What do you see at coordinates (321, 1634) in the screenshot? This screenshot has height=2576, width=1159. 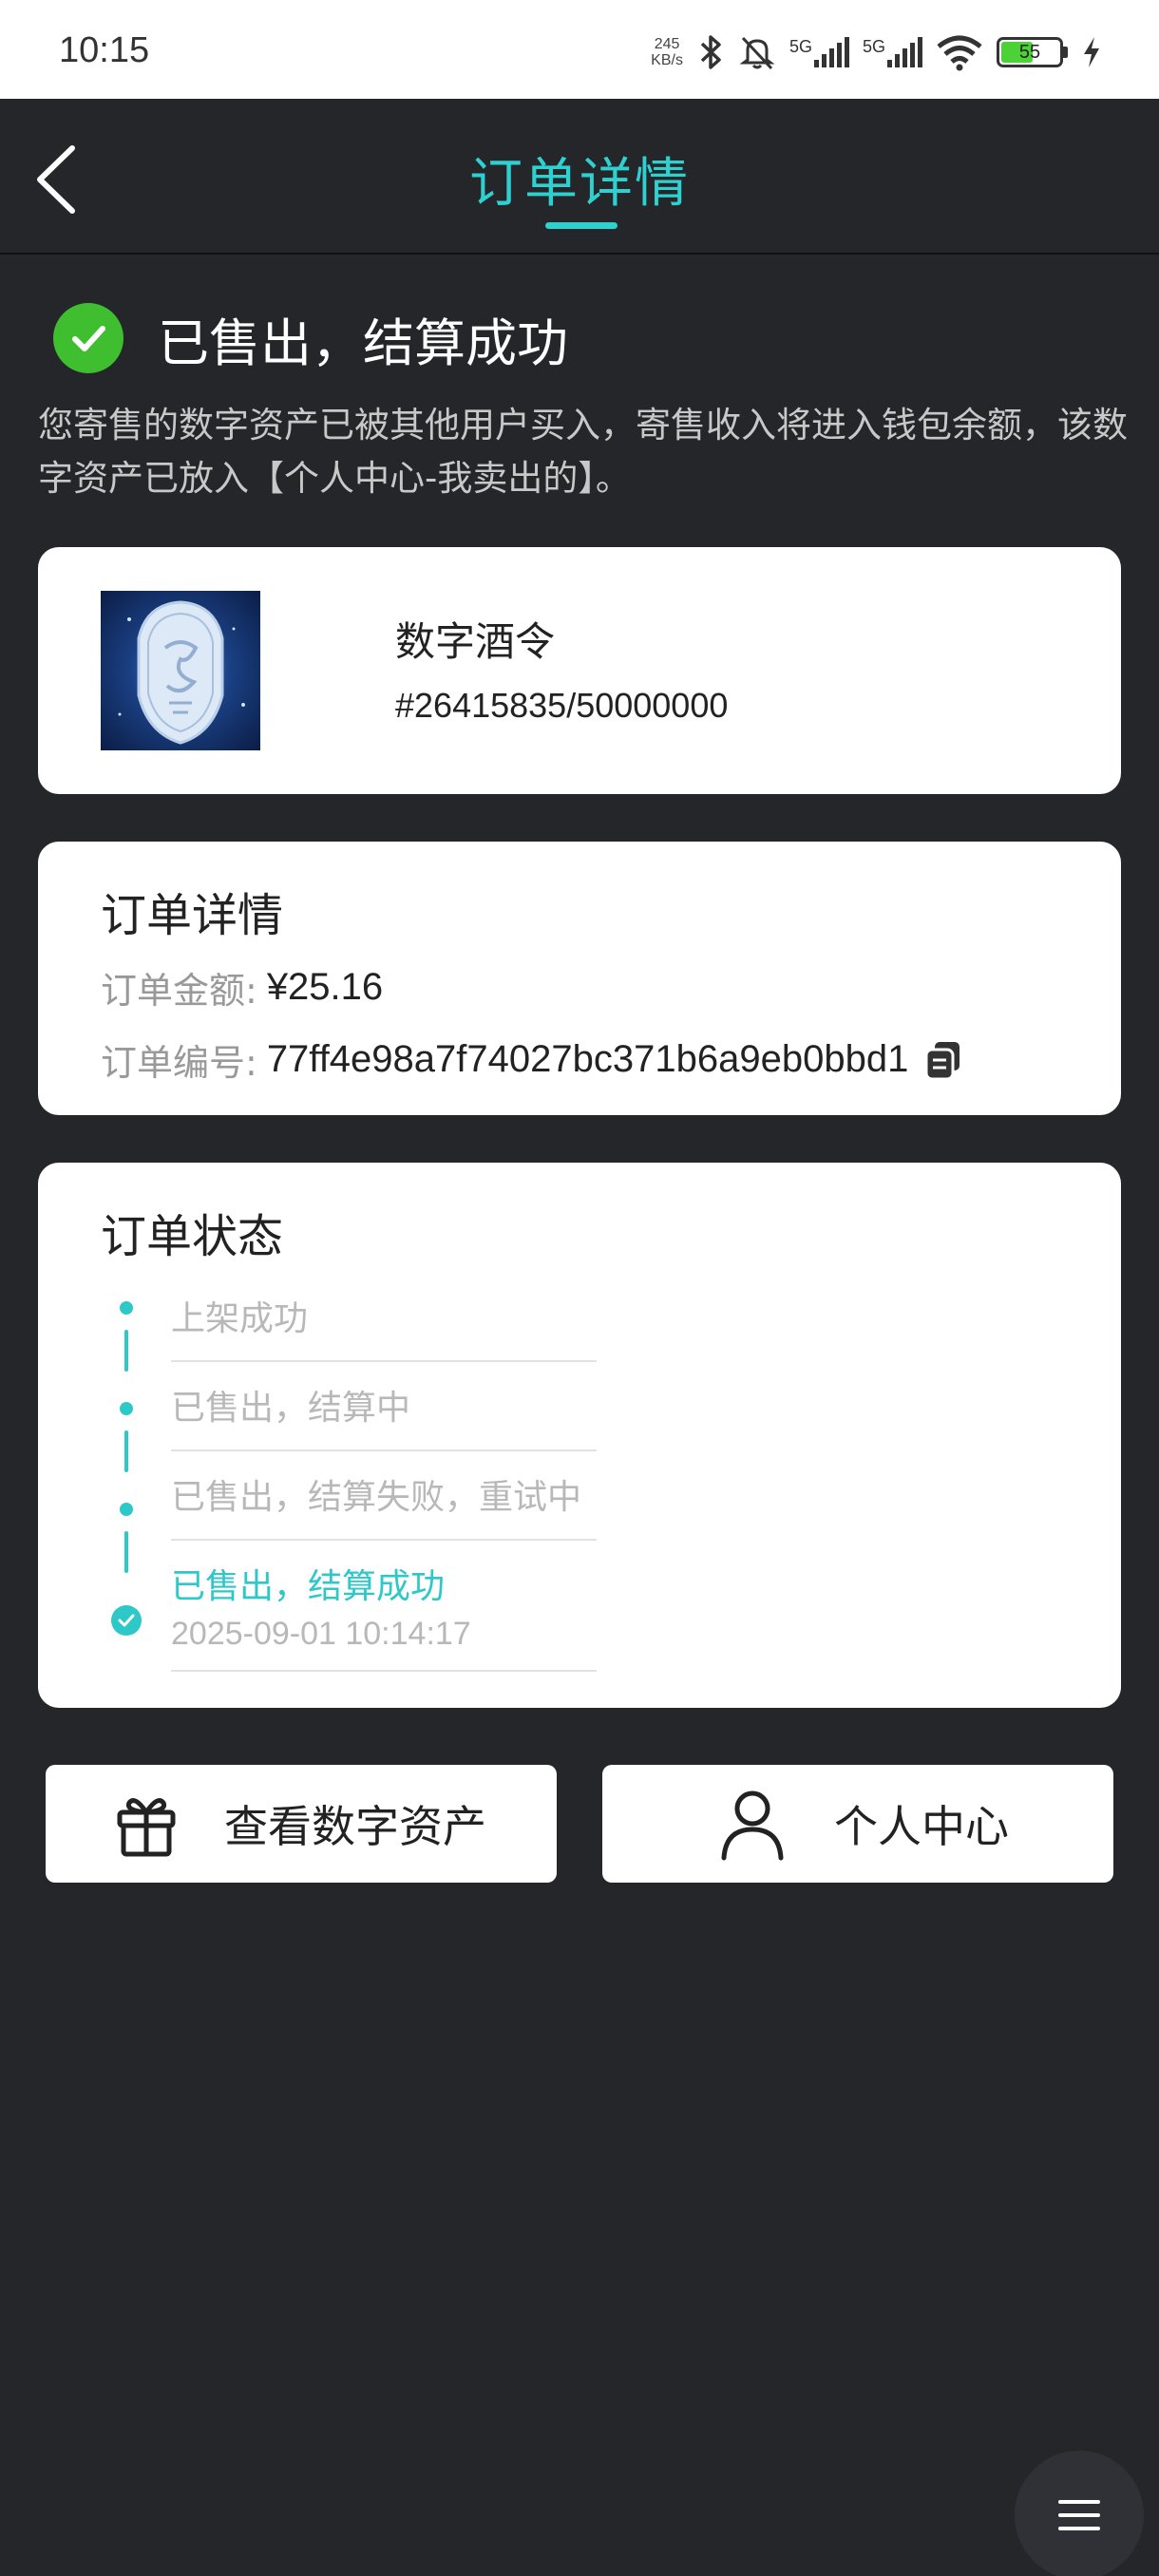 I see `timeline-timestamp: 2025-09-01 10:14:17` at bounding box center [321, 1634].